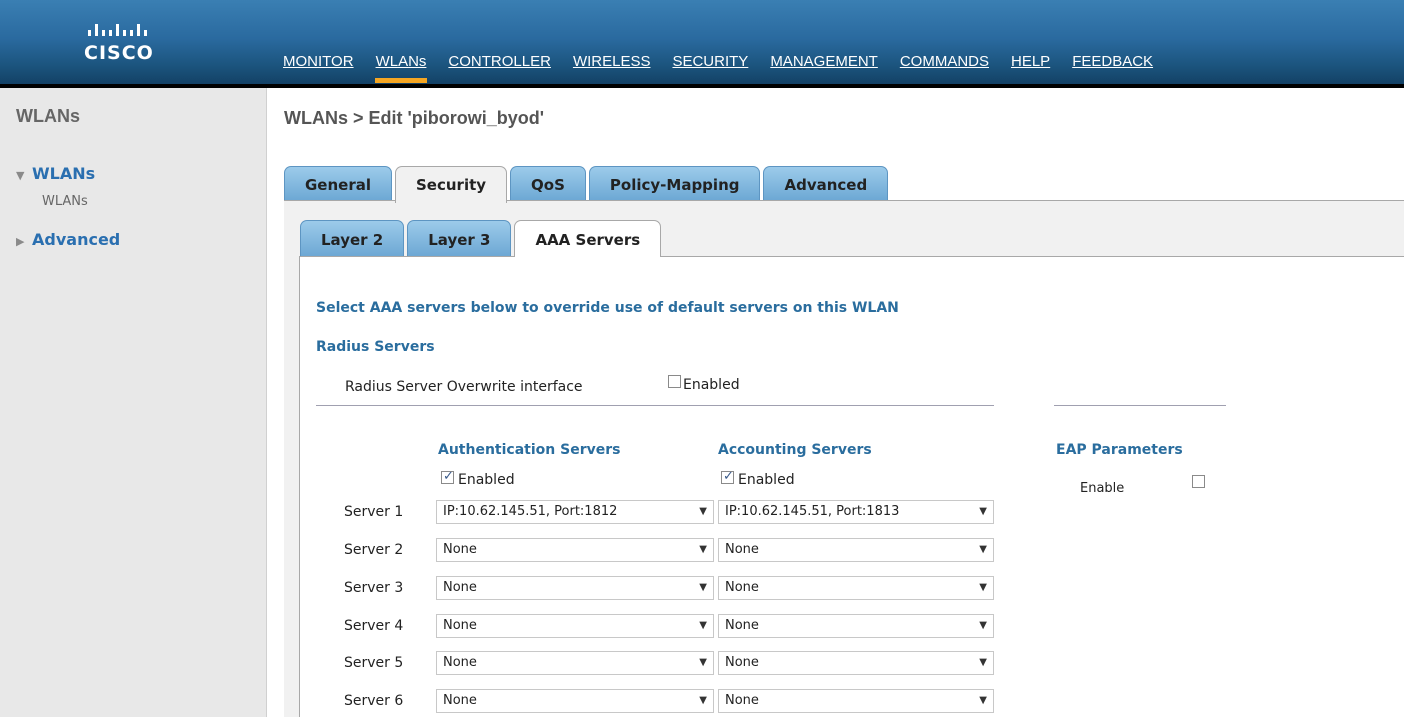 The width and height of the screenshot is (1404, 717). What do you see at coordinates (1112, 68) in the screenshot?
I see `nav-feedback: FEEDBACK` at bounding box center [1112, 68].